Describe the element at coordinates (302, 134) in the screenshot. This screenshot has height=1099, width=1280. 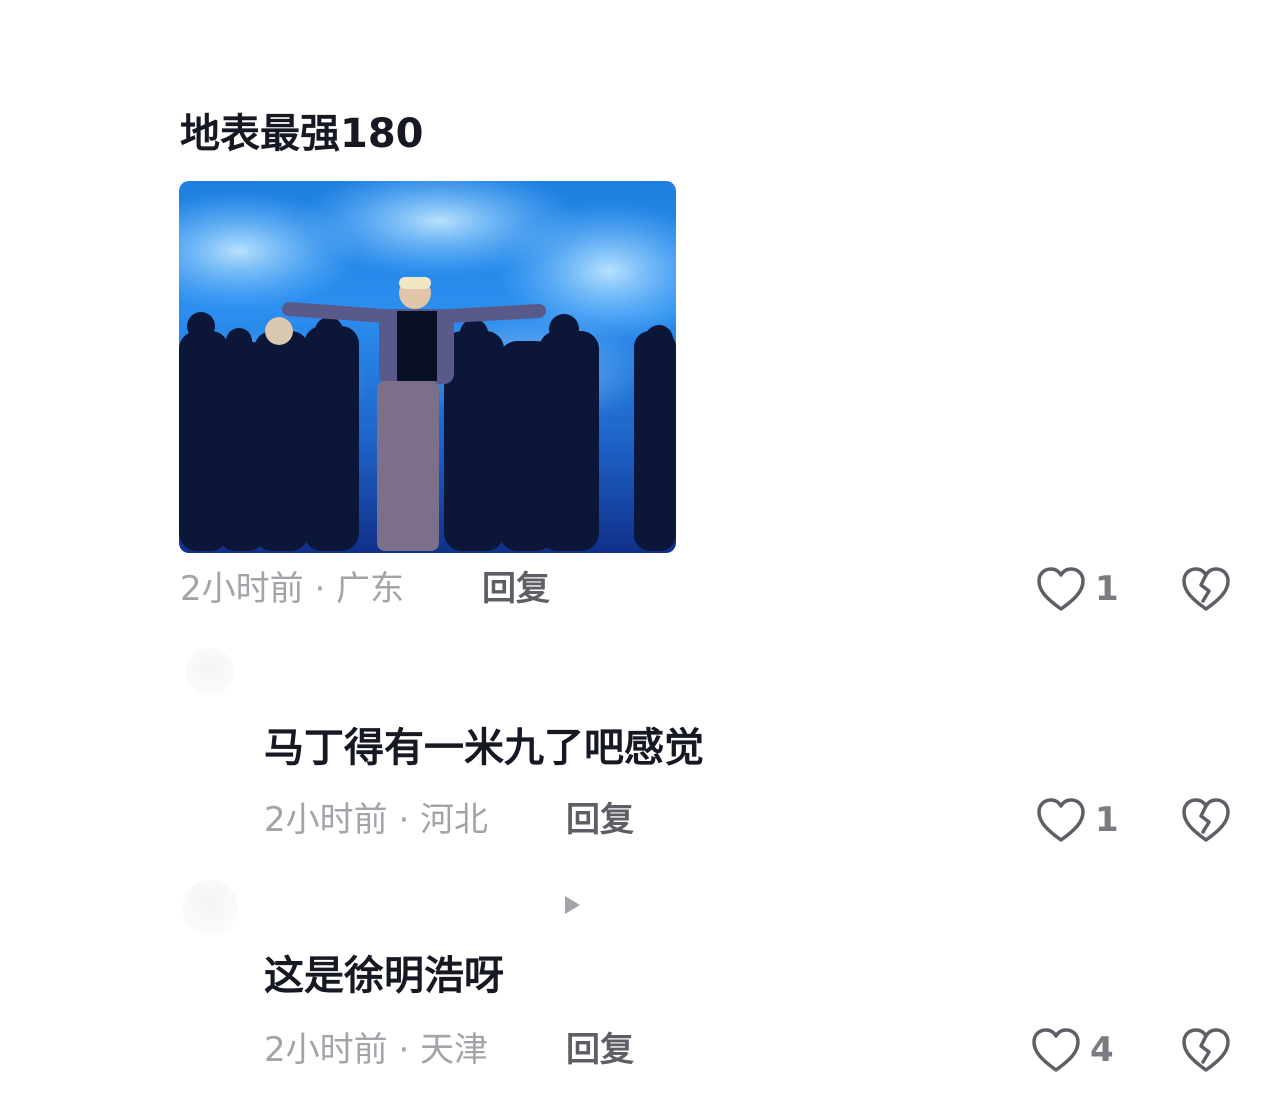
I see `comment-text: 地表最强180` at that location.